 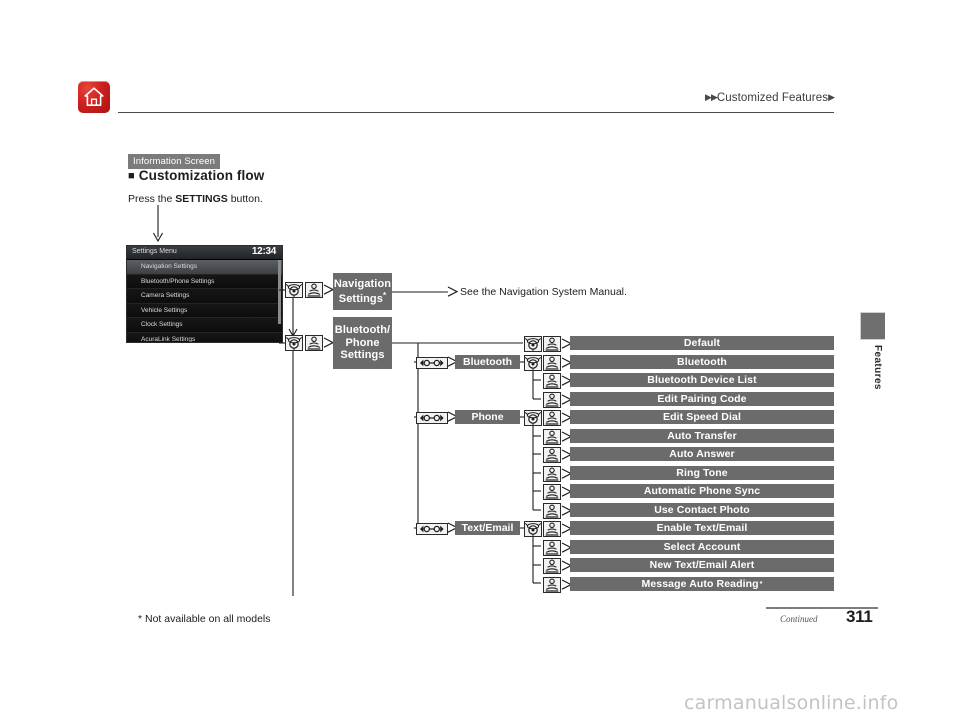 I want to click on item-auto-answer: Auto Answer, so click(x=702, y=454).